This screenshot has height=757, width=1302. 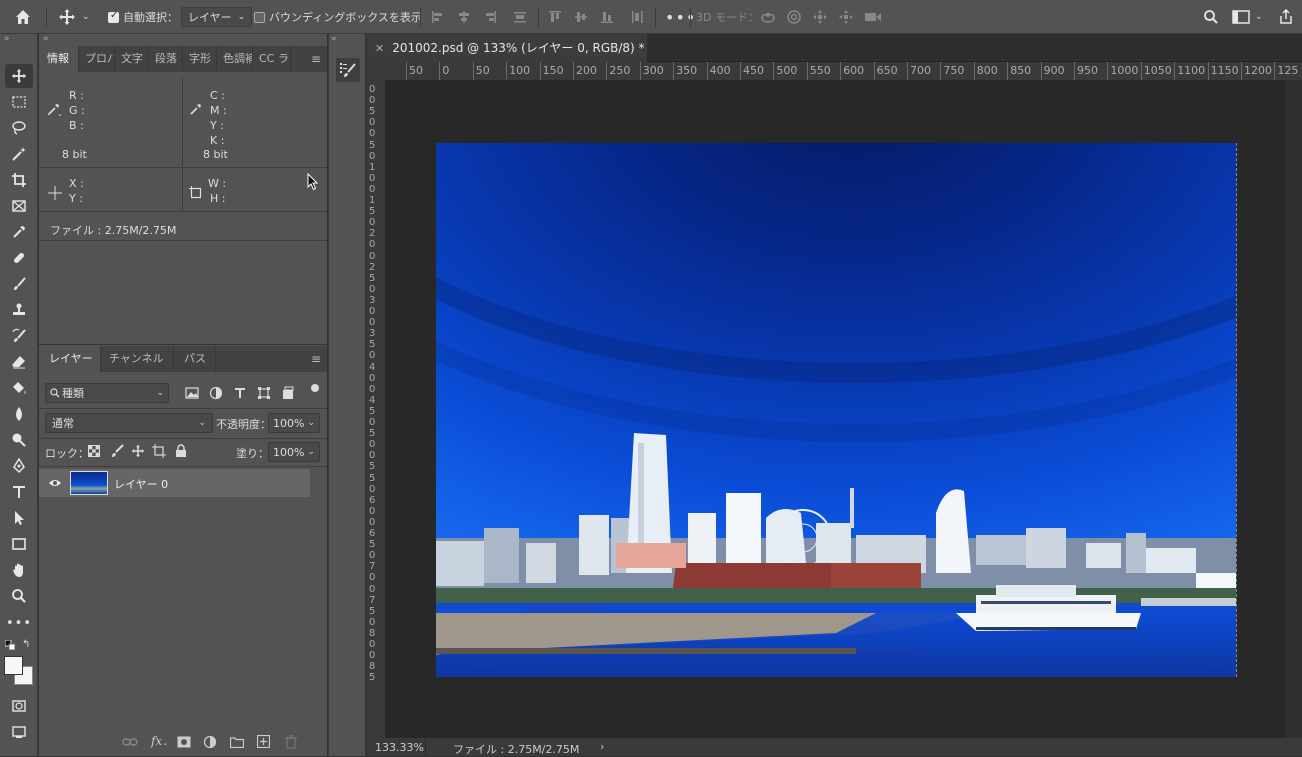 I want to click on screen-mode-icon, so click(x=19, y=732).